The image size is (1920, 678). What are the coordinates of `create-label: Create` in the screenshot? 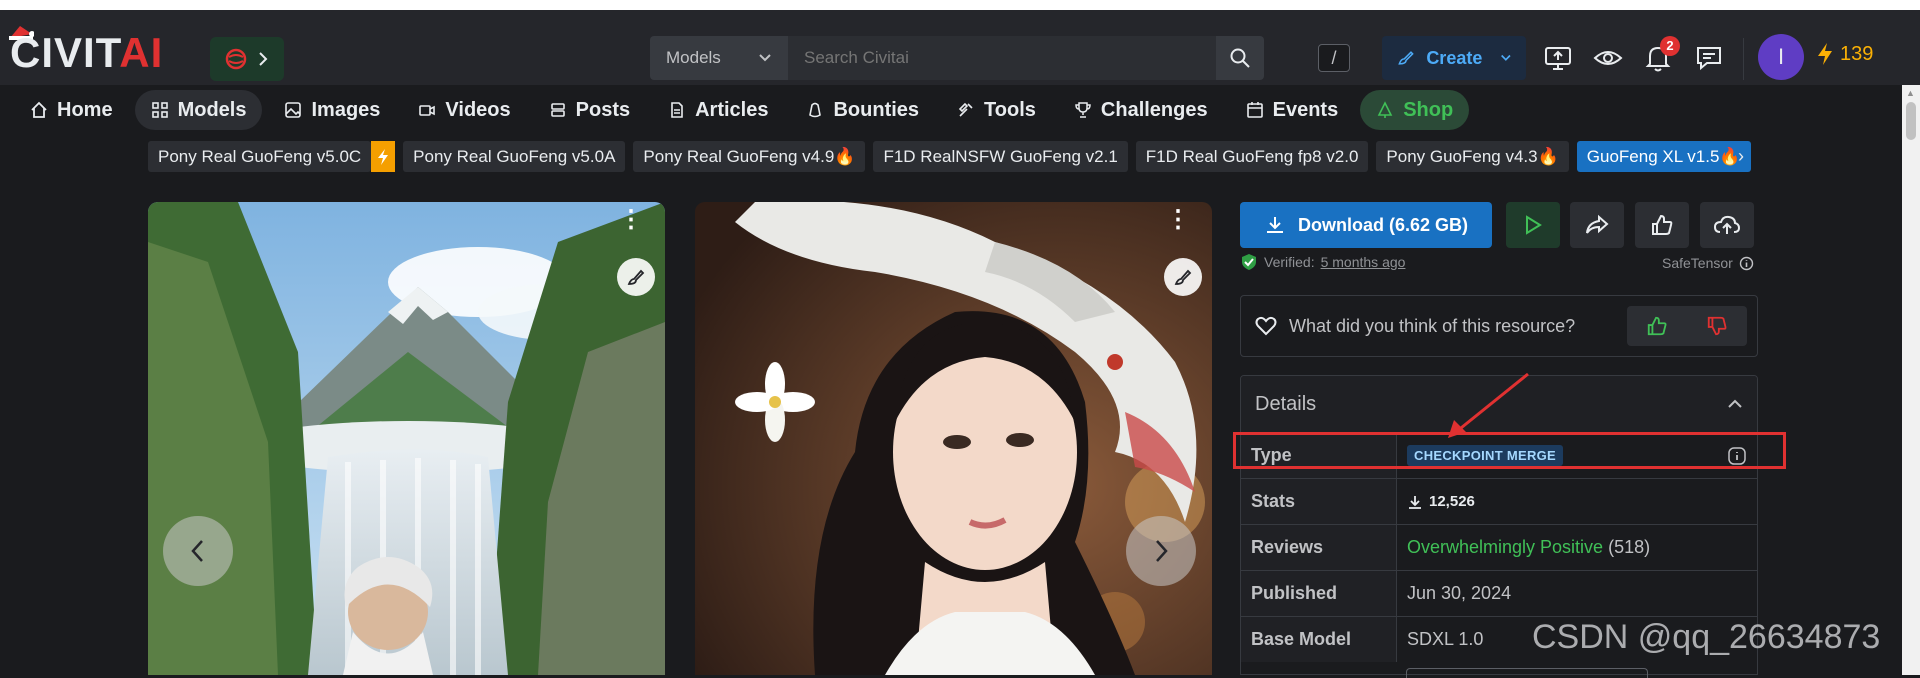 It's located at (1454, 57).